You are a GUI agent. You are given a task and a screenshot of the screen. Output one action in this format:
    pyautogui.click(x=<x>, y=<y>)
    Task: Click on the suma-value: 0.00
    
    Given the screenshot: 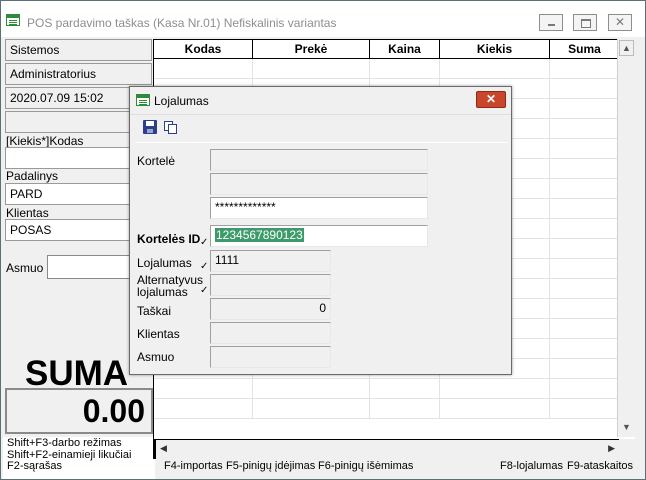 What is the action you would take?
    pyautogui.click(x=113, y=411)
    